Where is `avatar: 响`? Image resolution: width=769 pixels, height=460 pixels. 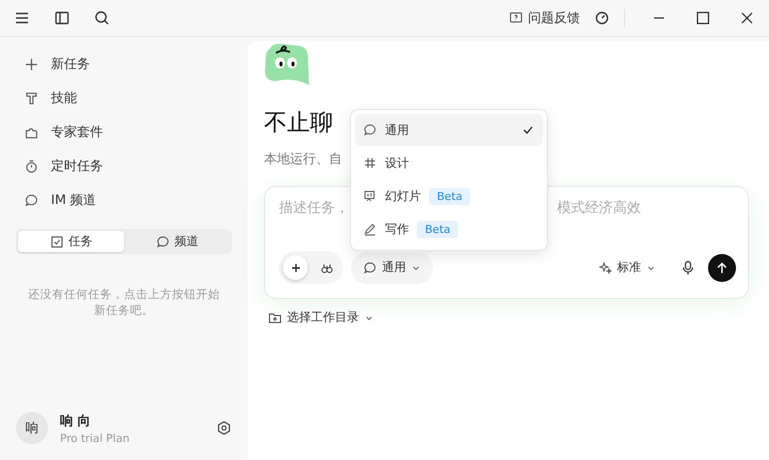 avatar: 响 is located at coordinates (32, 428).